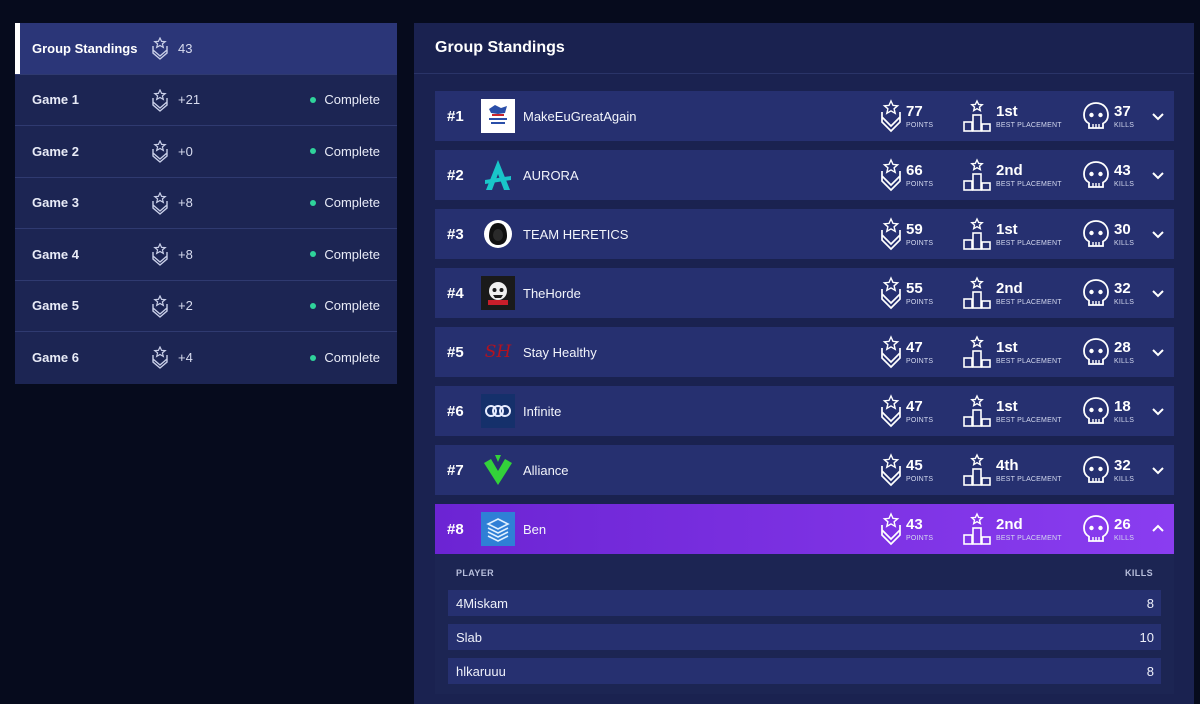  I want to click on player-row: Slab 10, so click(804, 637).